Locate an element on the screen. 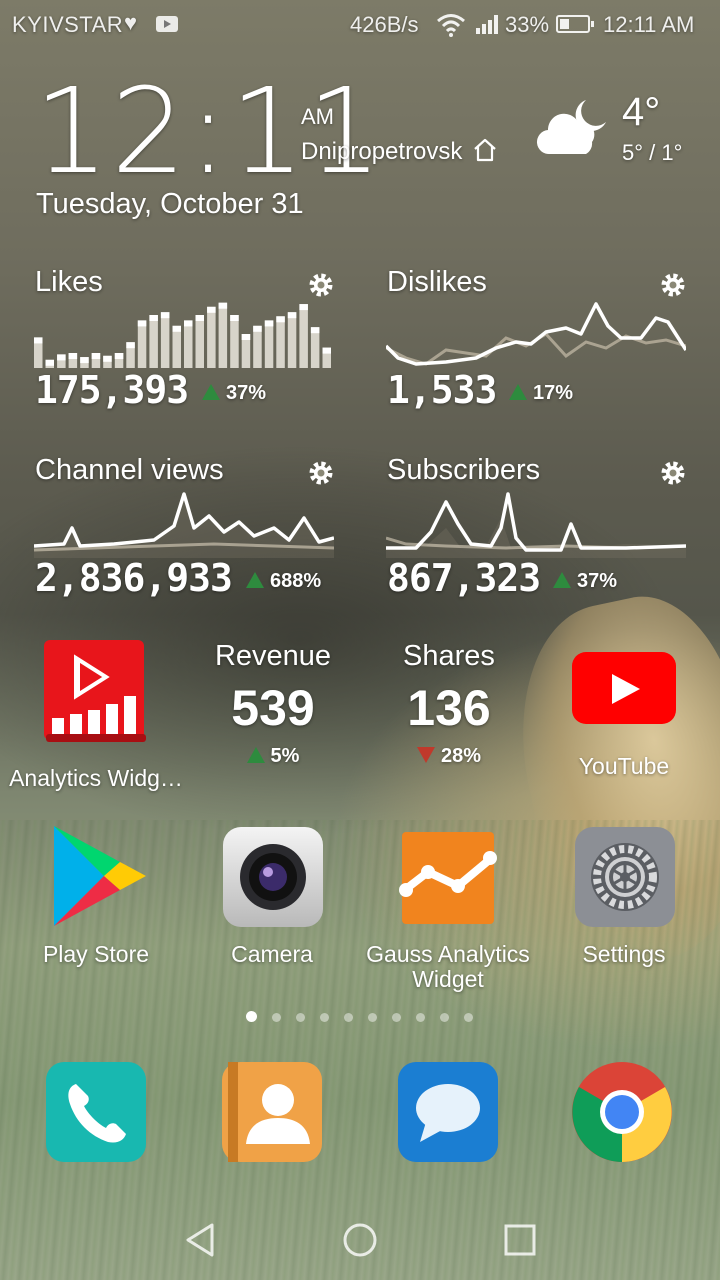  signal-icon is located at coordinates (489, 24).